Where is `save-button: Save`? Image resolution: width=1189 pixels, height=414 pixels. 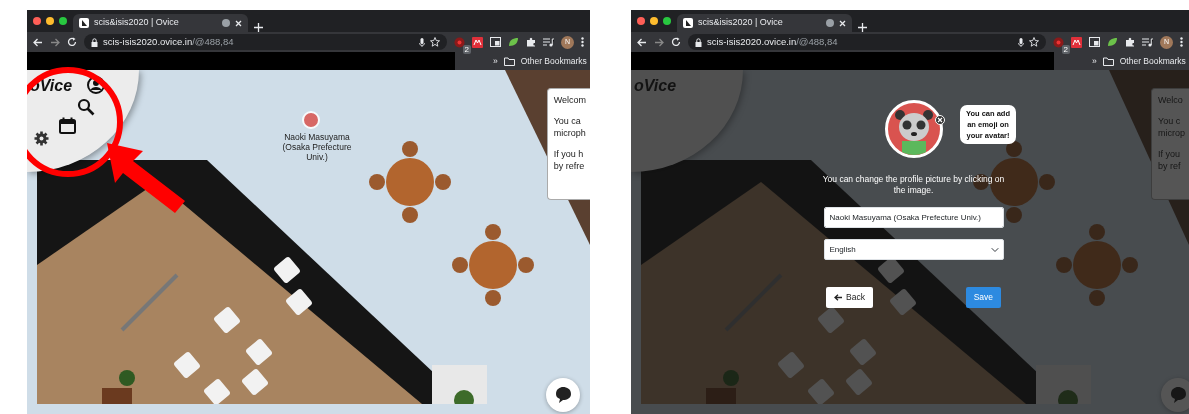
save-button: Save is located at coordinates (983, 297).